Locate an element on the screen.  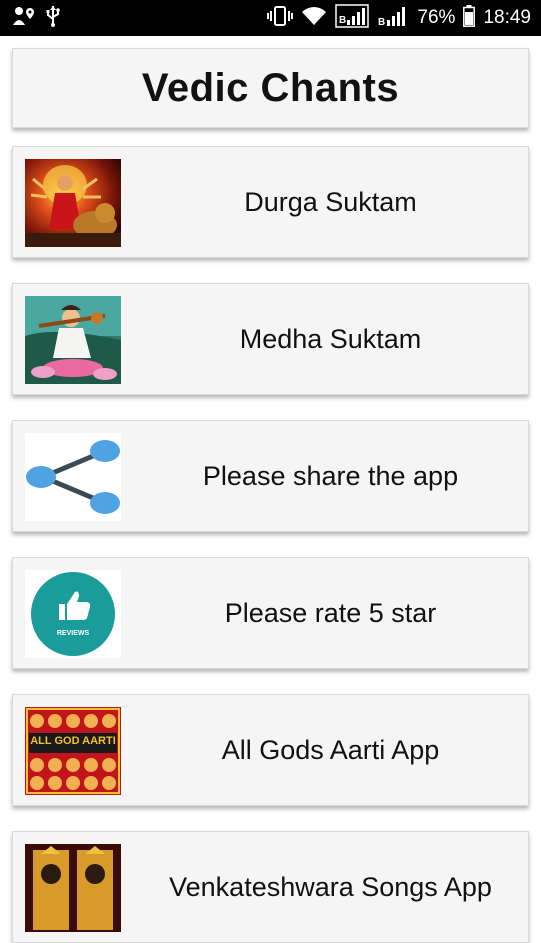
list-item-durga-suktam: Durga Suktam is located at coordinates (270, 202).